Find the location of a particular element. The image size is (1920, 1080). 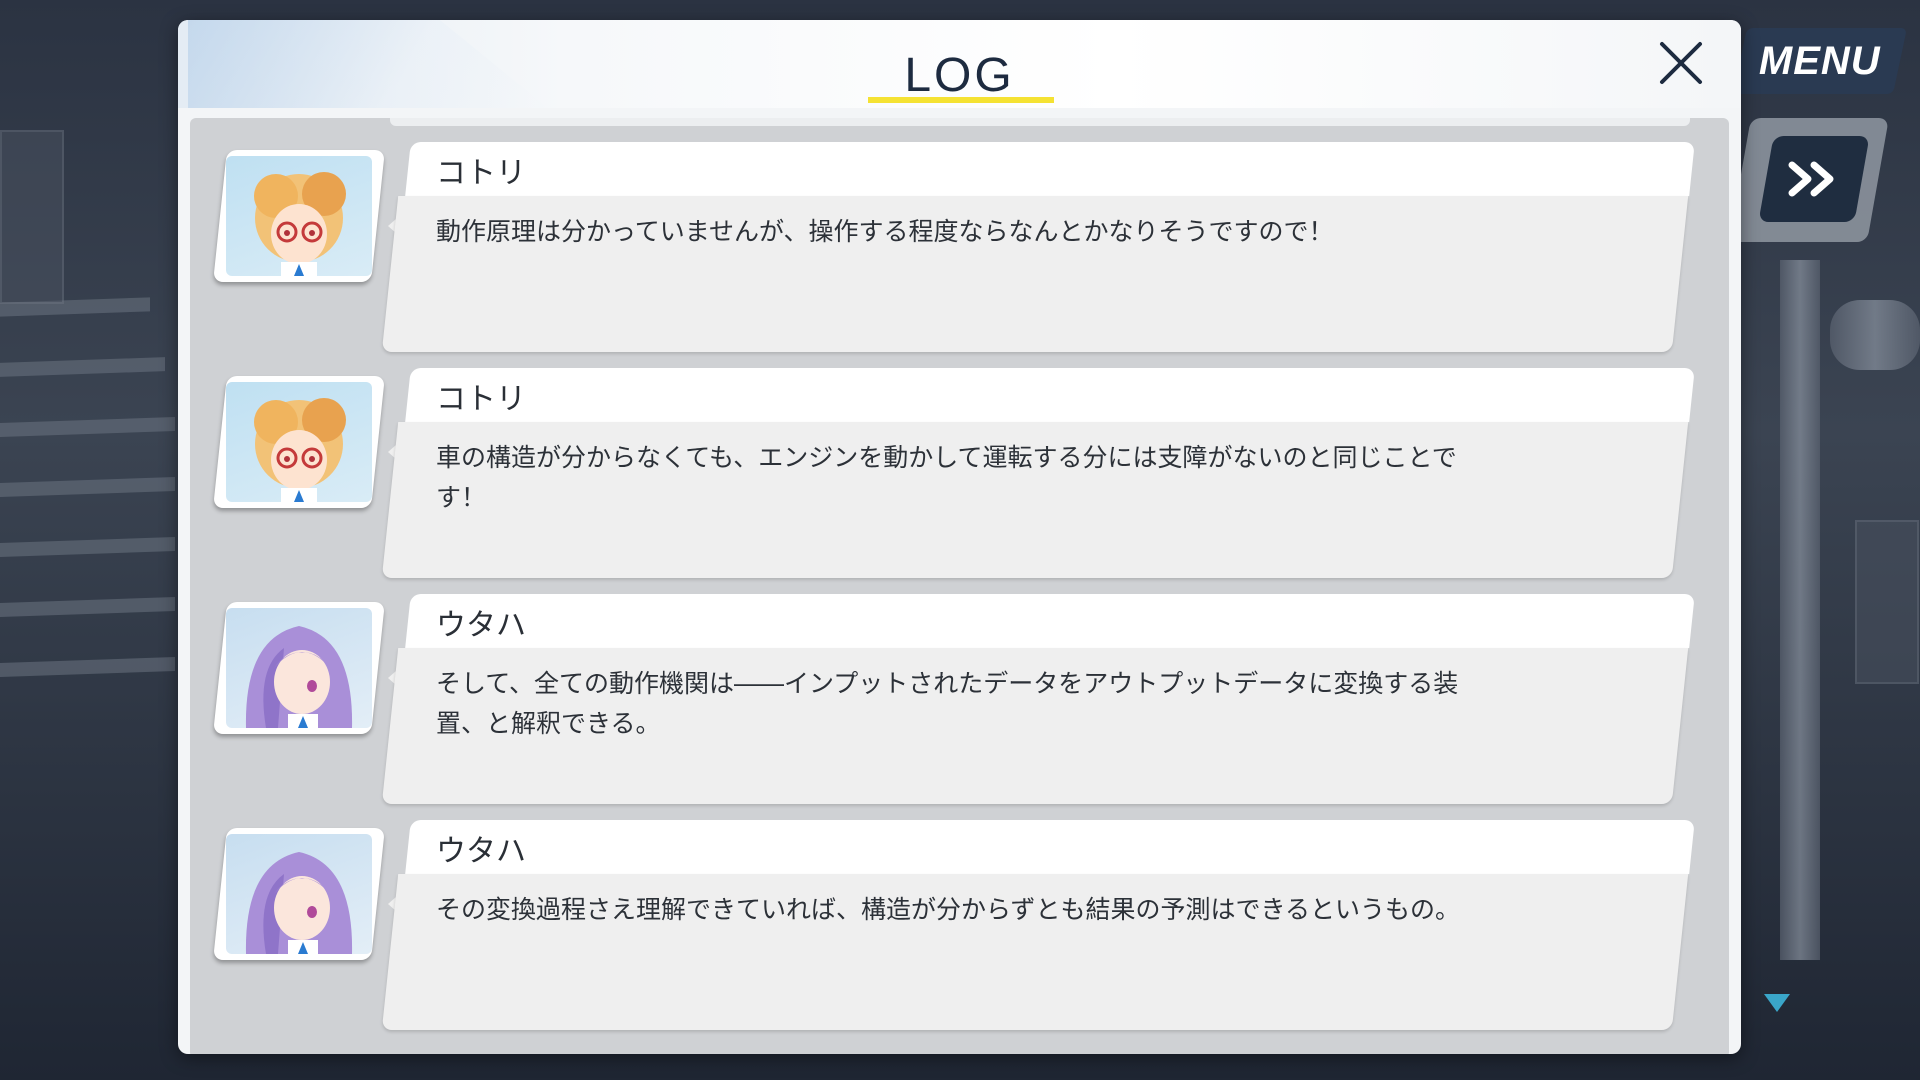

dialogue-text: 動作原理は分かっていませんが、操作する程度ならなんとかなりそうですので！ is located at coordinates (885, 231).